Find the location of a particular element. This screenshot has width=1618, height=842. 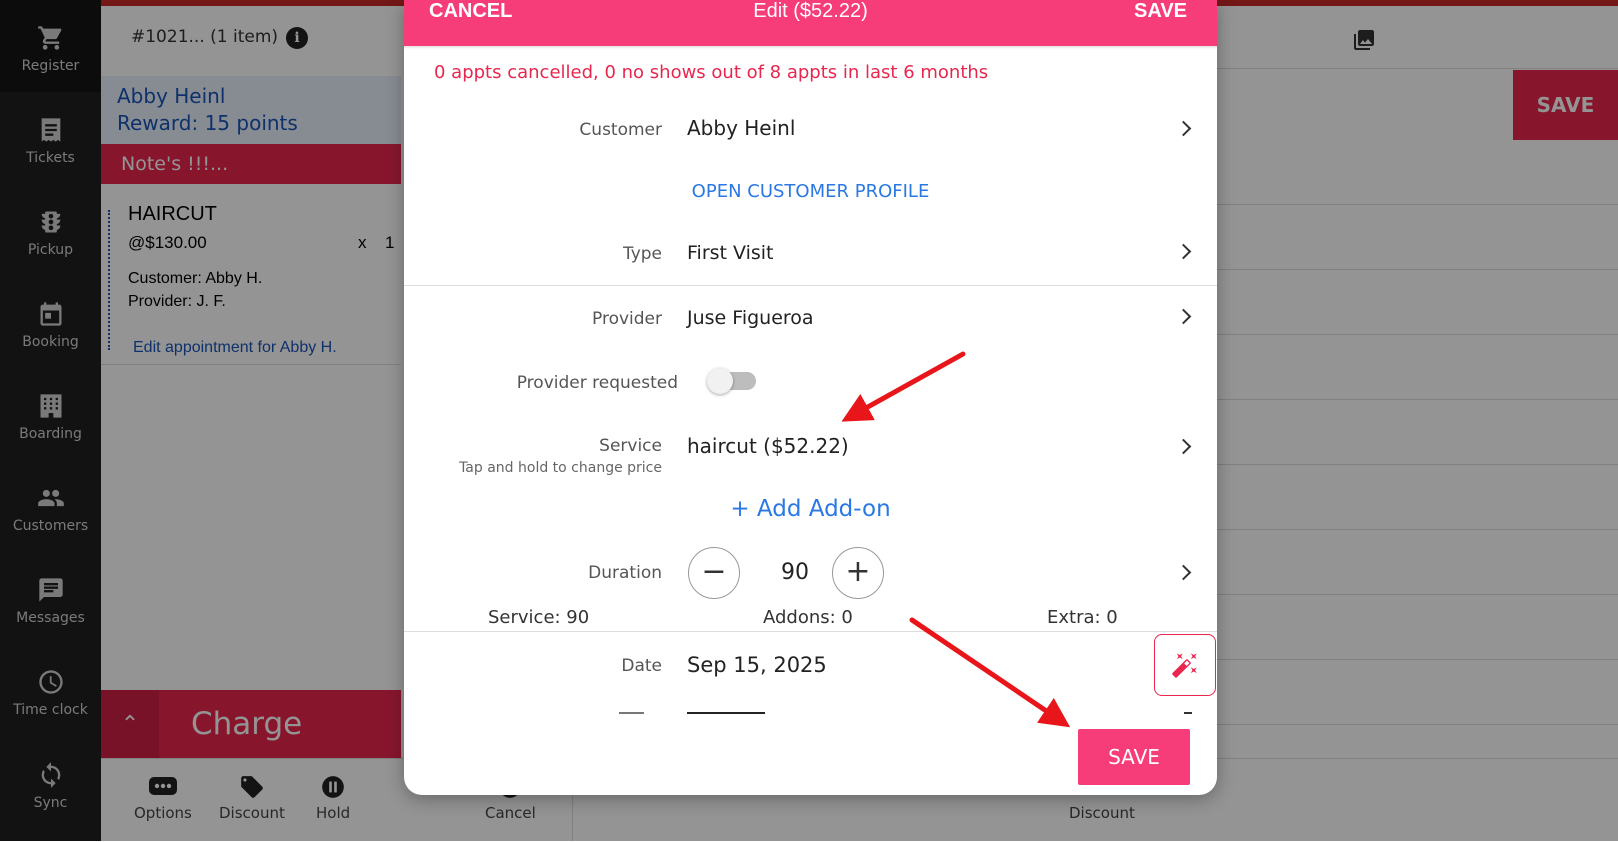

dialog-footer-save-button: SAVE is located at coordinates (1134, 757).